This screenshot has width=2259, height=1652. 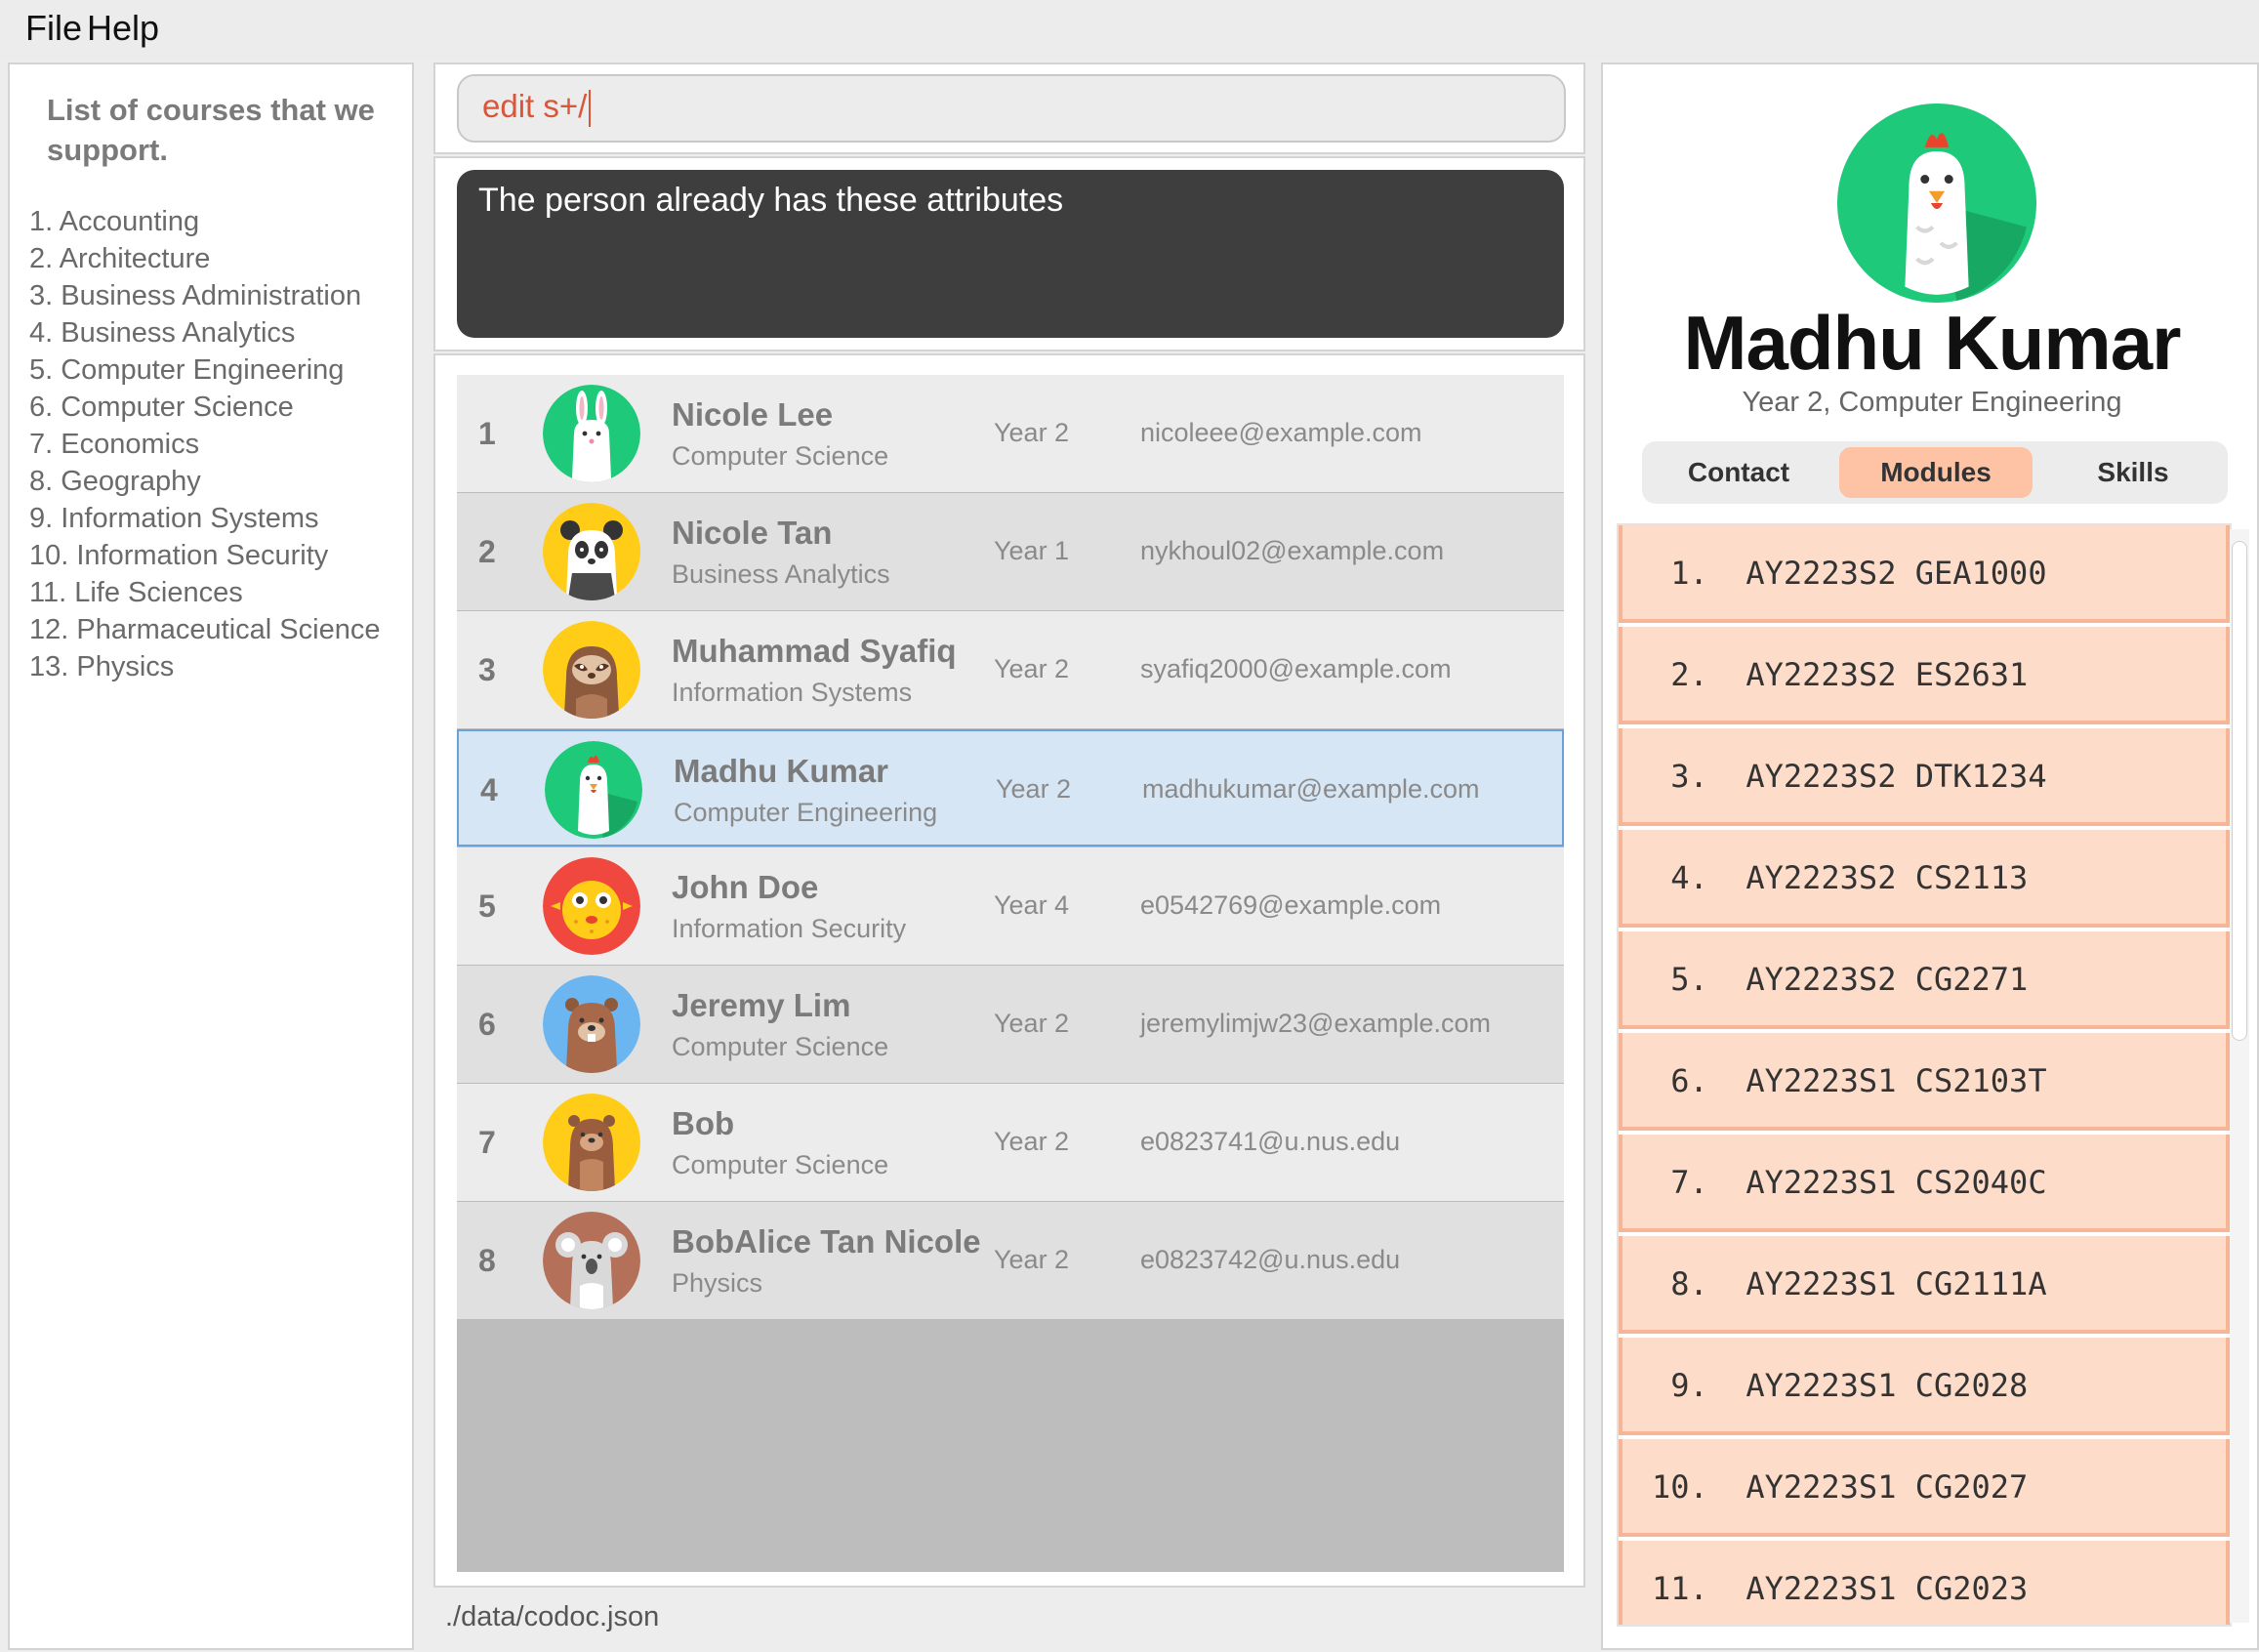 What do you see at coordinates (761, 1005) in the screenshot?
I see `person-name: Jeremy Lim` at bounding box center [761, 1005].